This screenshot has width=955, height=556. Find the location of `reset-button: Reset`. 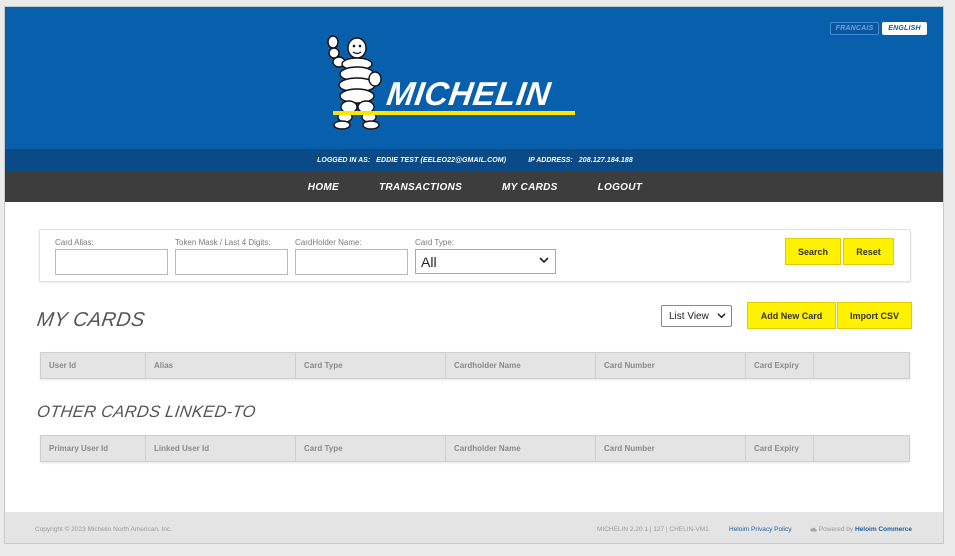

reset-button: Reset is located at coordinates (868, 251).